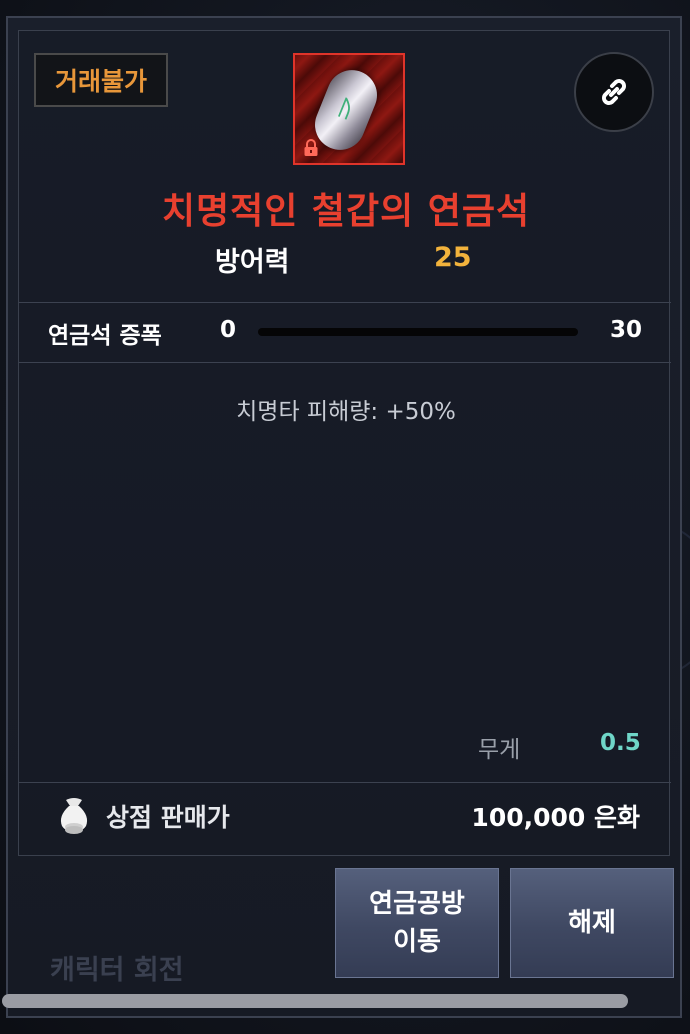  I want to click on character-rotate-label: 캐릭터 회전, so click(117, 970).